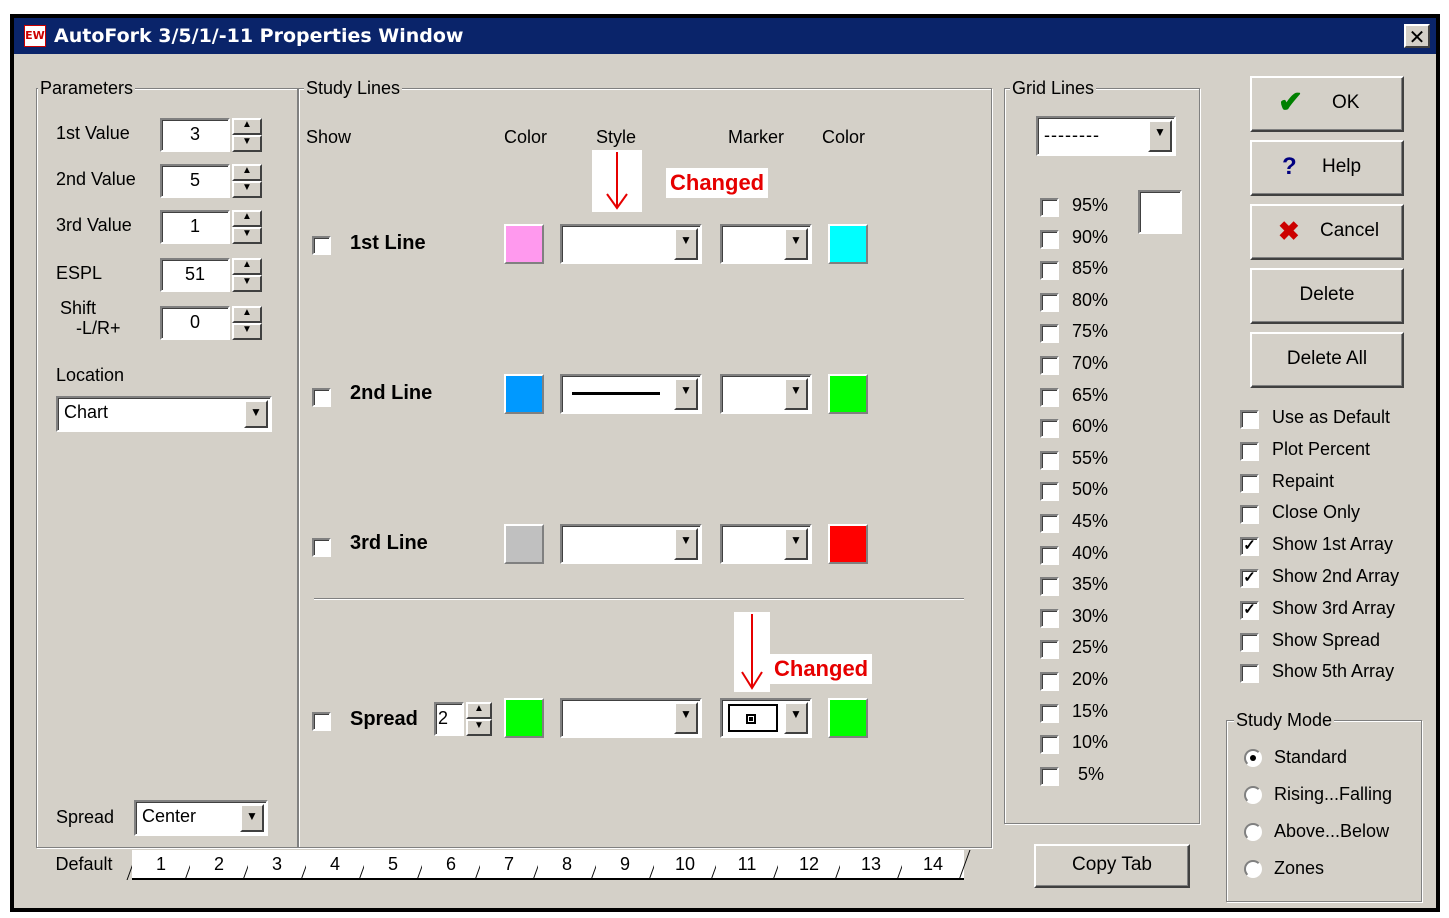  I want to click on first-value-spinner: ▲ ▼, so click(247, 135).